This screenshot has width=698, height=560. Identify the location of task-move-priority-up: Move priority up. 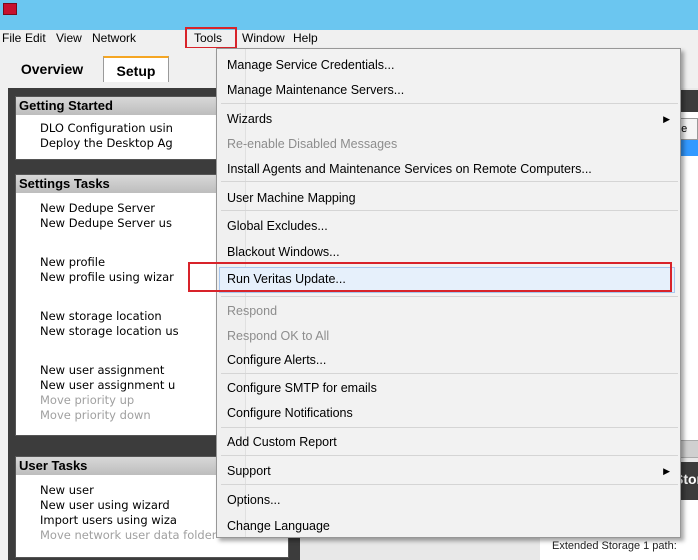
(87, 400).